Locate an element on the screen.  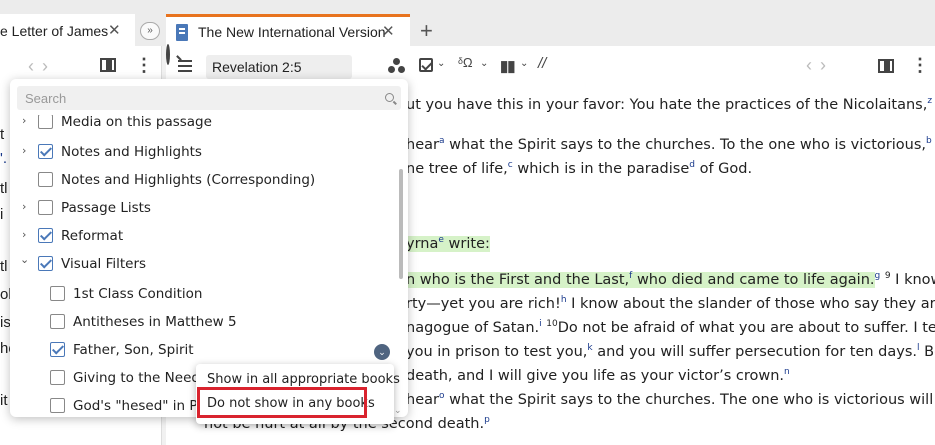
text-line: yrnae write: is located at coordinates (448, 244).